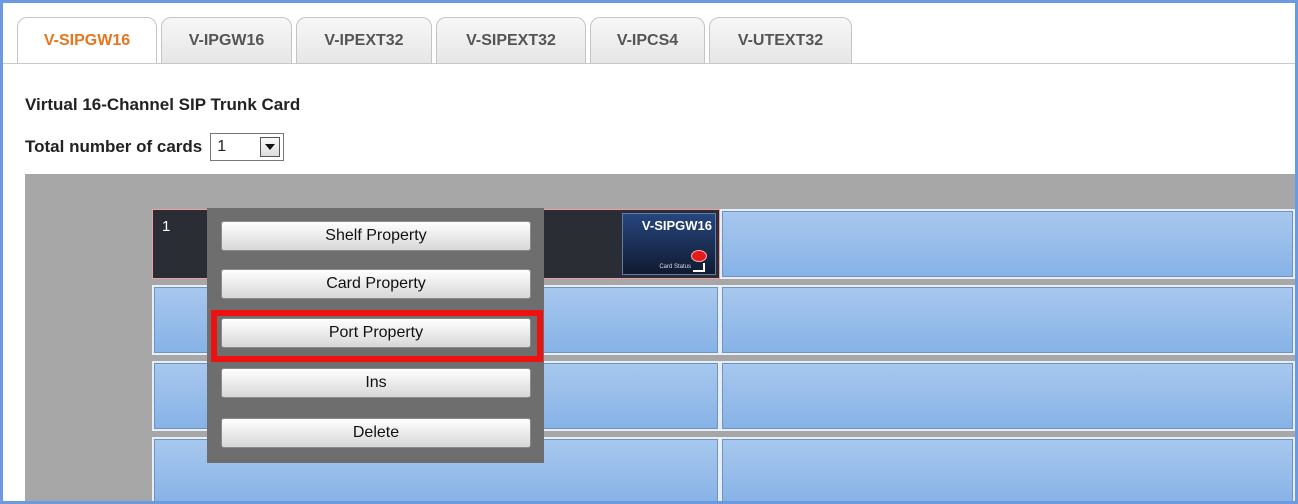 Image resolution: width=1298 pixels, height=504 pixels. What do you see at coordinates (669, 244) in the screenshot?
I see `card-type-badge: V-SIPGW16 Card Status` at bounding box center [669, 244].